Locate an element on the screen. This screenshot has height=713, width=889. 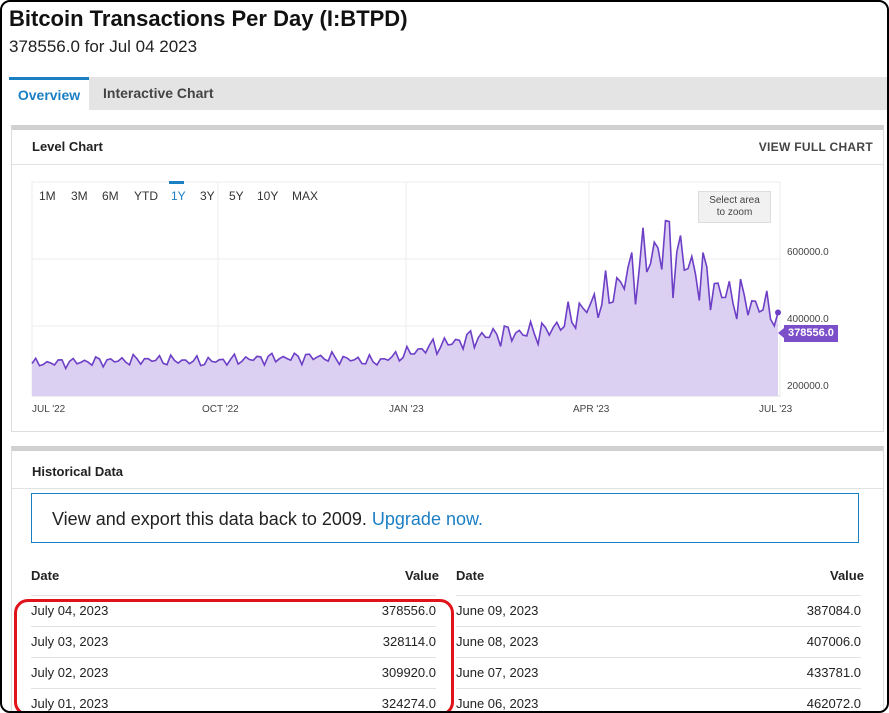
table-row: June 09, 2023 387084.0 is located at coordinates (658, 611).